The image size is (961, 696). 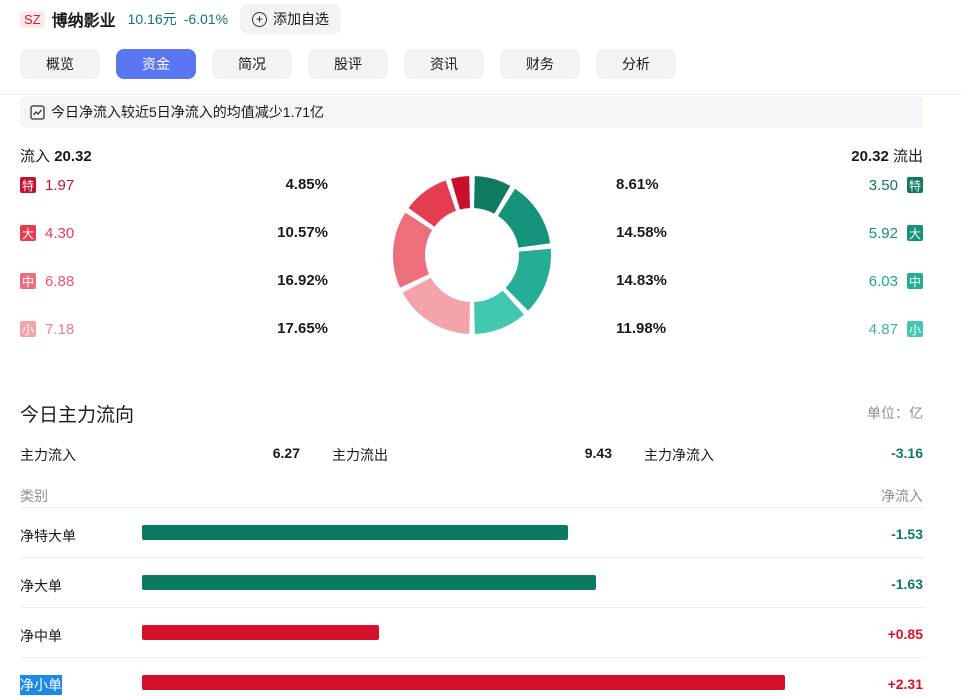 What do you see at coordinates (41, 636) in the screenshot?
I see `row-label-medium: 净中单` at bounding box center [41, 636].